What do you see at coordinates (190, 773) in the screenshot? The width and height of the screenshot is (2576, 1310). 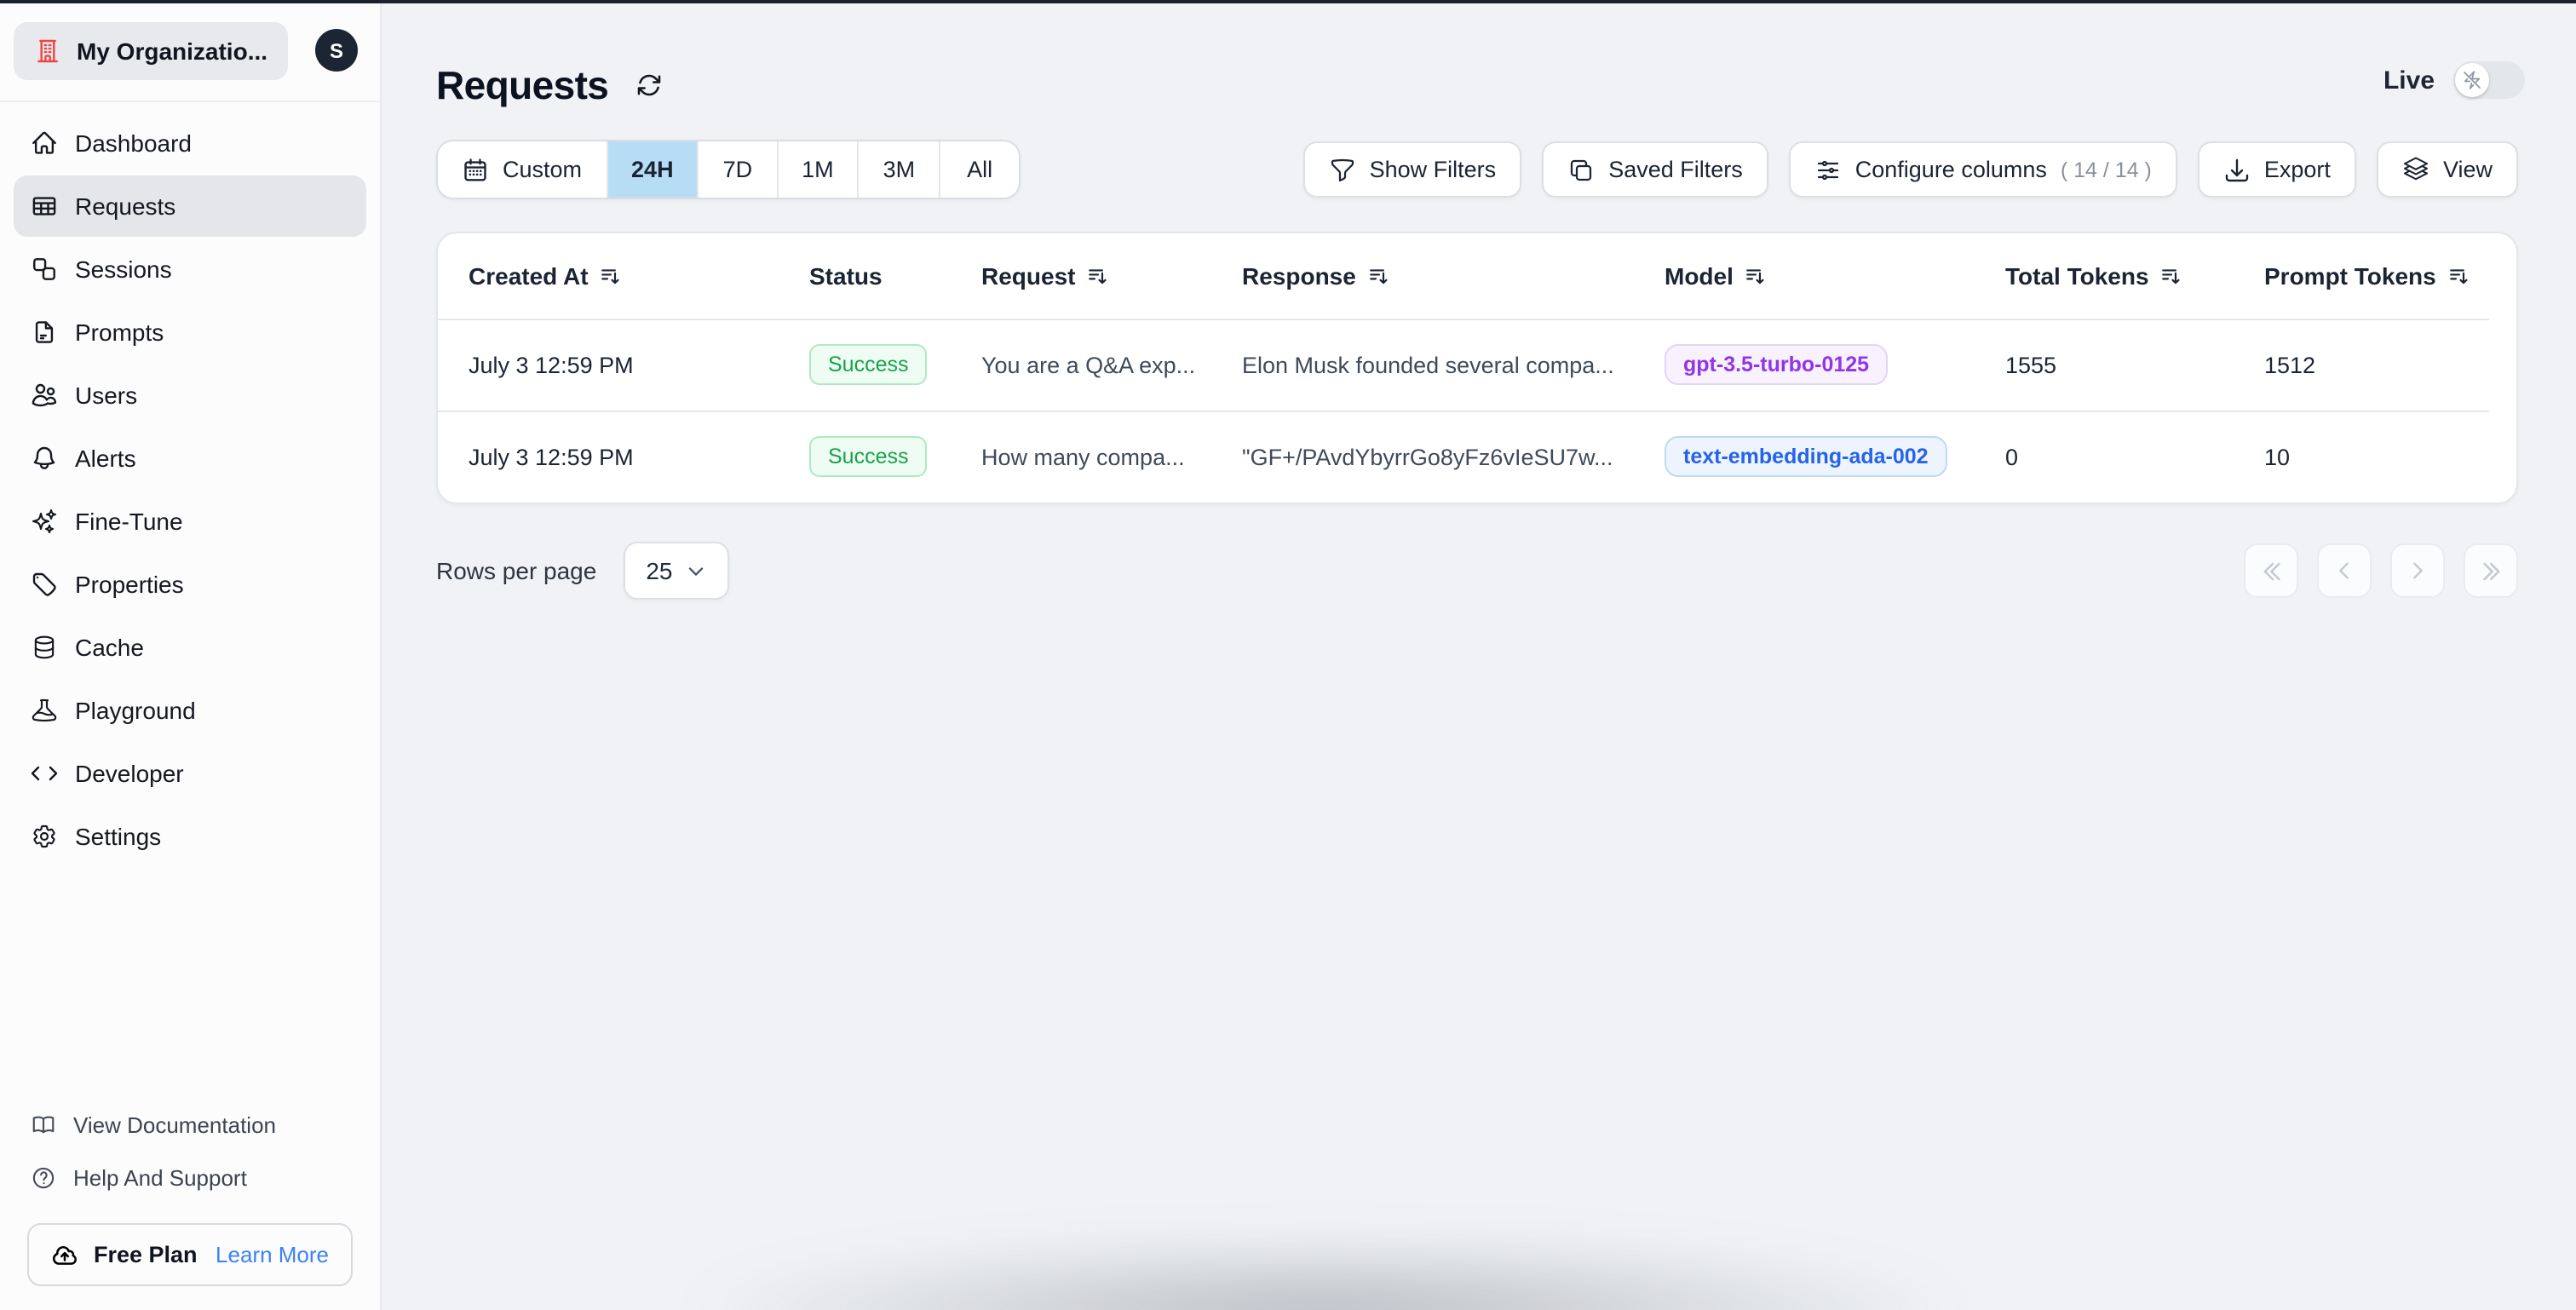 I see `sidebar-item-developer: Developer` at bounding box center [190, 773].